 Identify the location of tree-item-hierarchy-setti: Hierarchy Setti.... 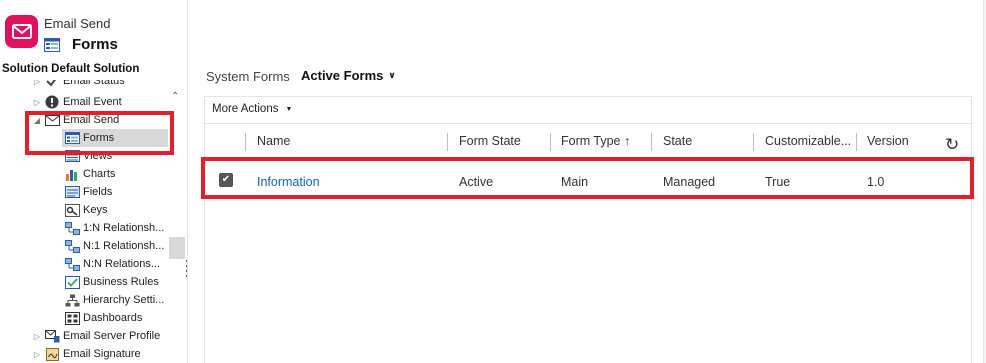
(113, 300).